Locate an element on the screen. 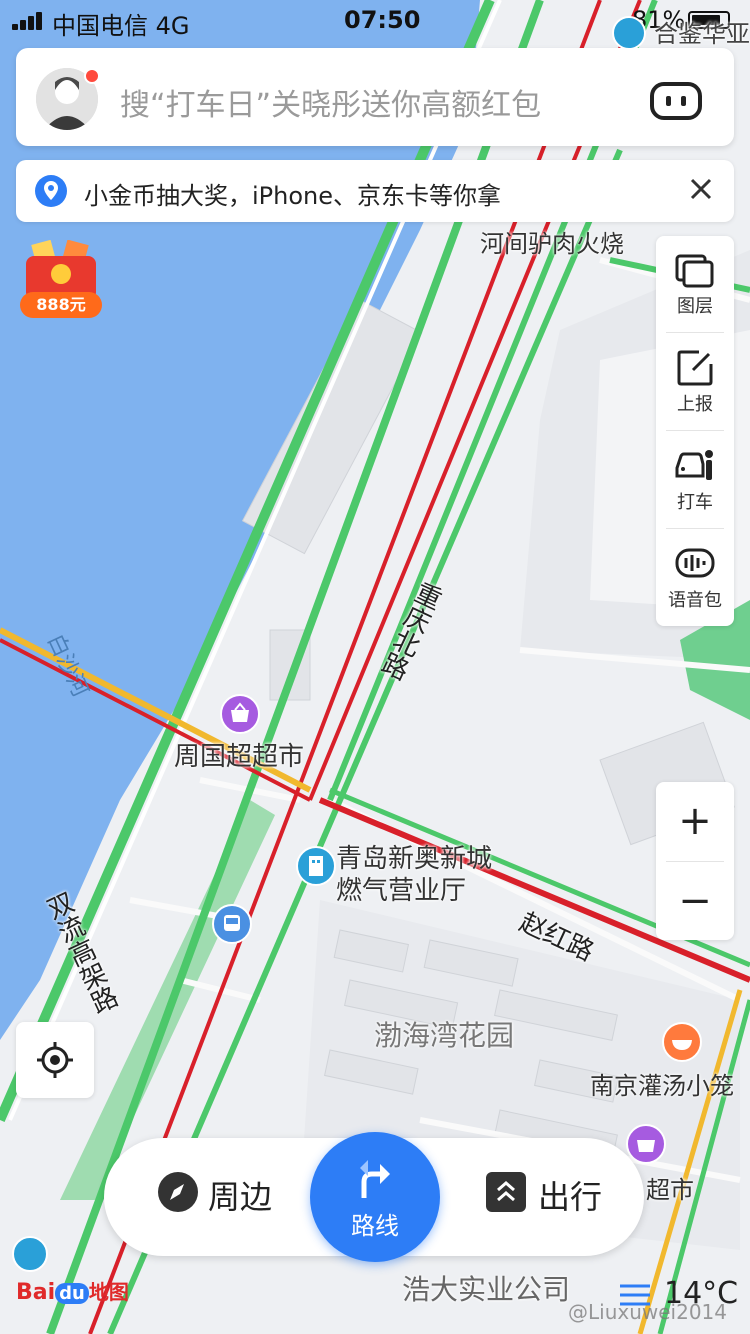 This screenshot has height=1334, width=750. baidu-map-logo: Bai du 地图 is located at coordinates (72, 1292).